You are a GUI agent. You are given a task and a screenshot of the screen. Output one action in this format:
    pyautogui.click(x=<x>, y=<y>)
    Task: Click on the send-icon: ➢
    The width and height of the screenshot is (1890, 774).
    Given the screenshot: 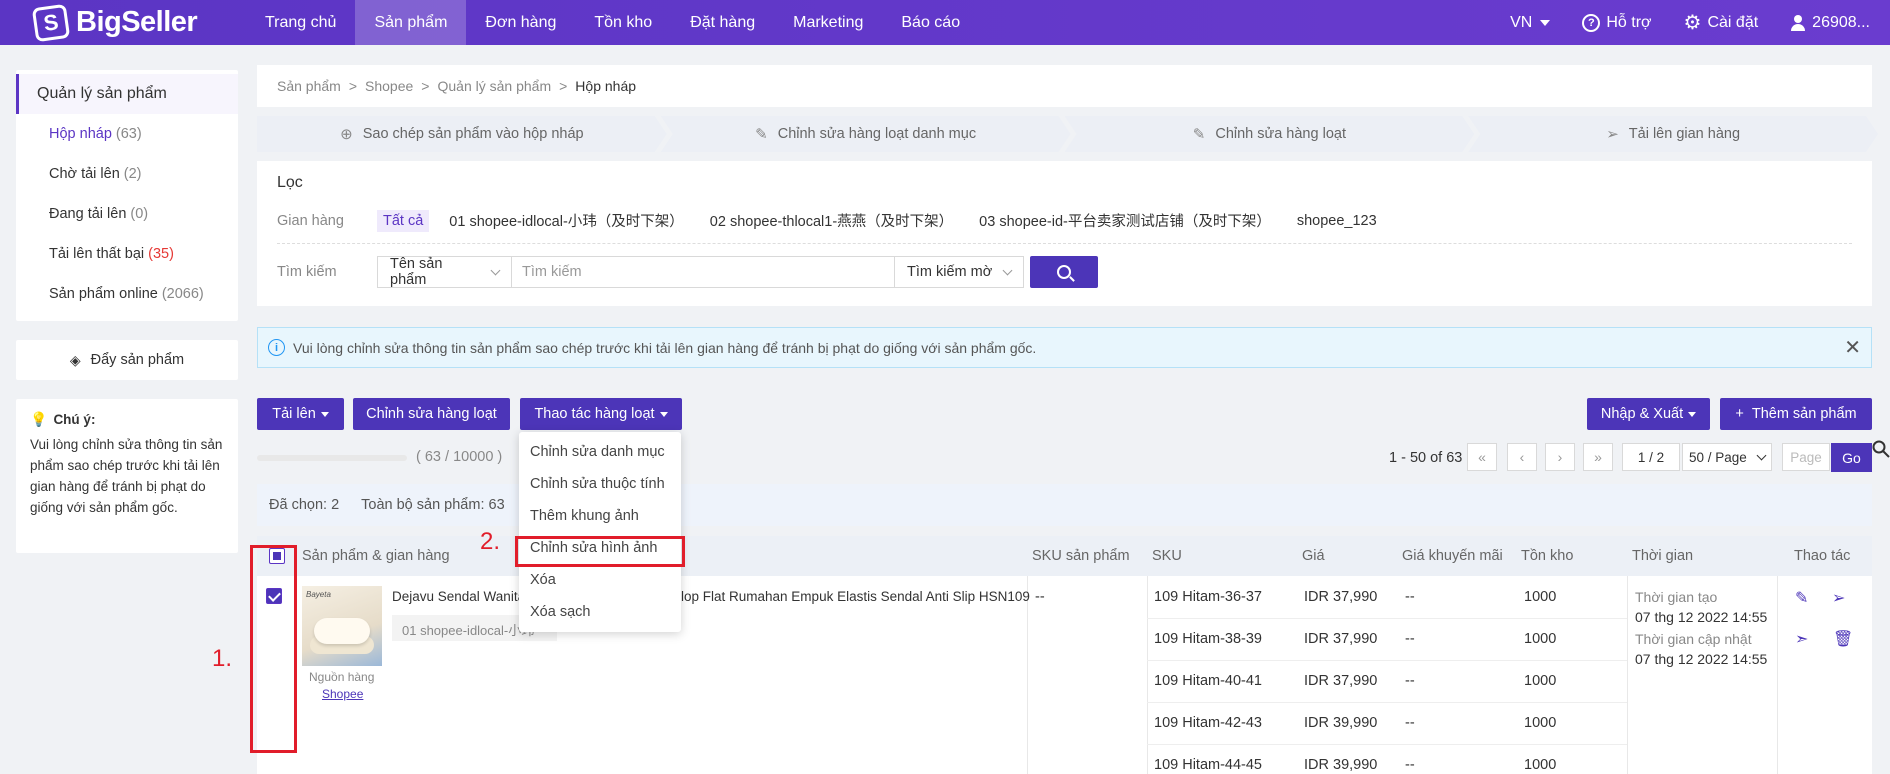 What is the action you would take?
    pyautogui.click(x=1838, y=598)
    